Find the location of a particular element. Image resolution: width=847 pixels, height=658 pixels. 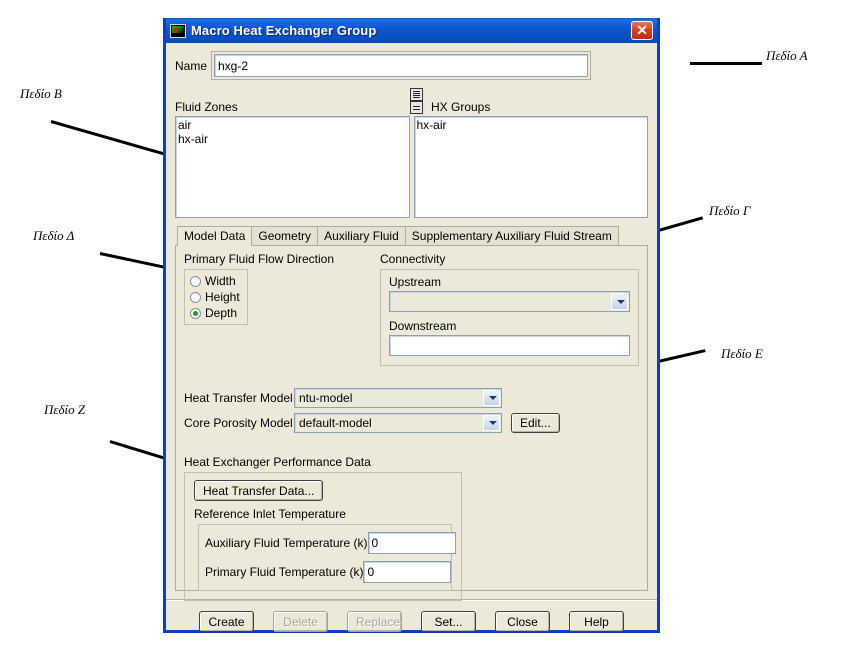

core-porosity-model-combobox: default-model is located at coordinates (398, 423).